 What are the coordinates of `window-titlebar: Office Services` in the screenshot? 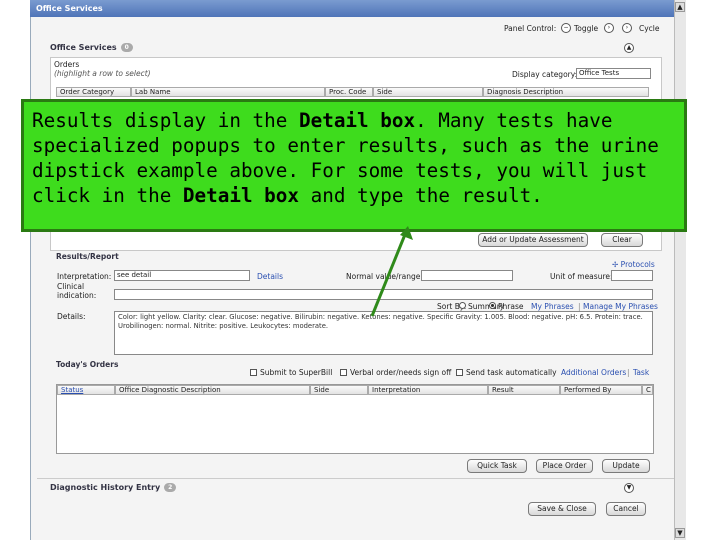 It's located at (358, 8).